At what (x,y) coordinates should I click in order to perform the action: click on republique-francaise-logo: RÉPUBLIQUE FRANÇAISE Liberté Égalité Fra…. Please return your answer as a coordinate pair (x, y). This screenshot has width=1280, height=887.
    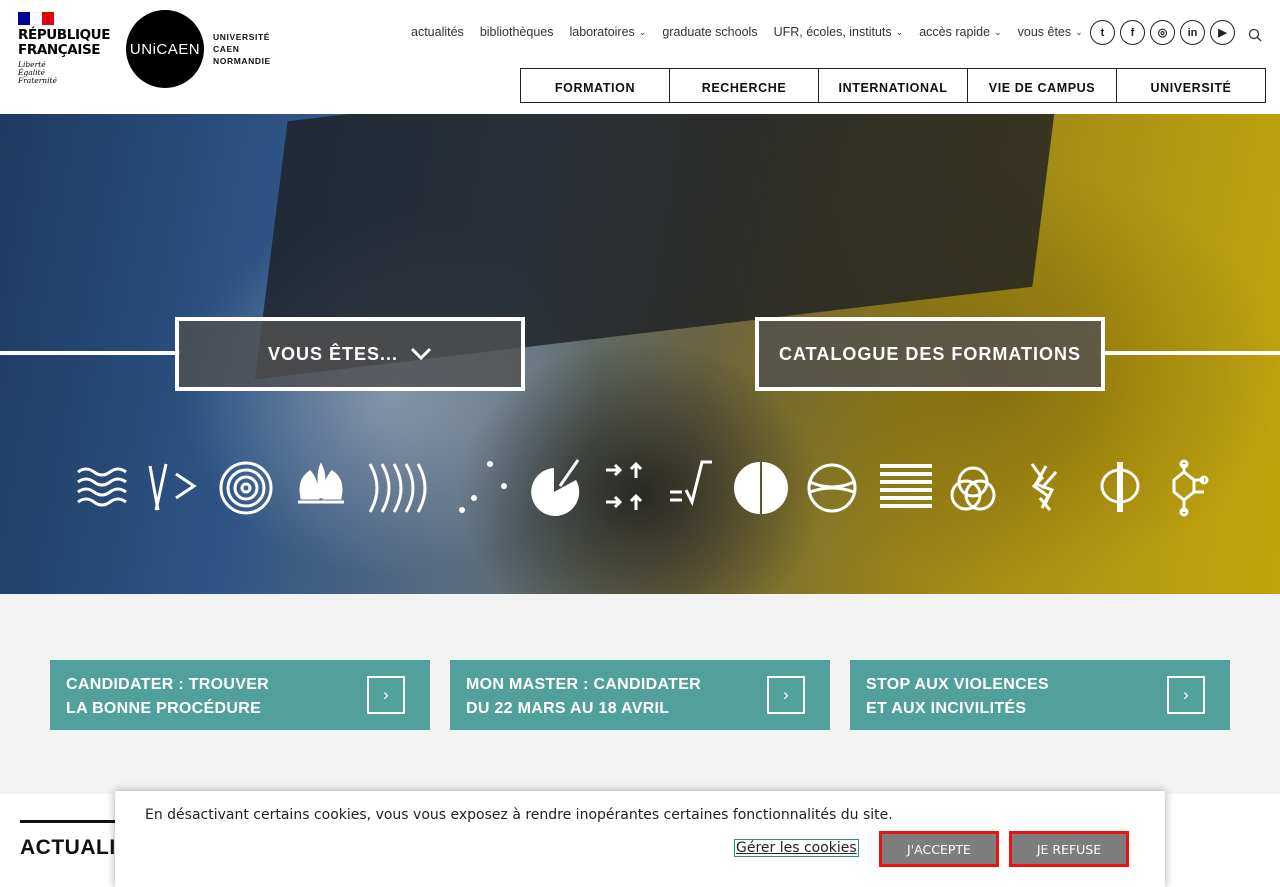
    Looking at the image, I should click on (64, 51).